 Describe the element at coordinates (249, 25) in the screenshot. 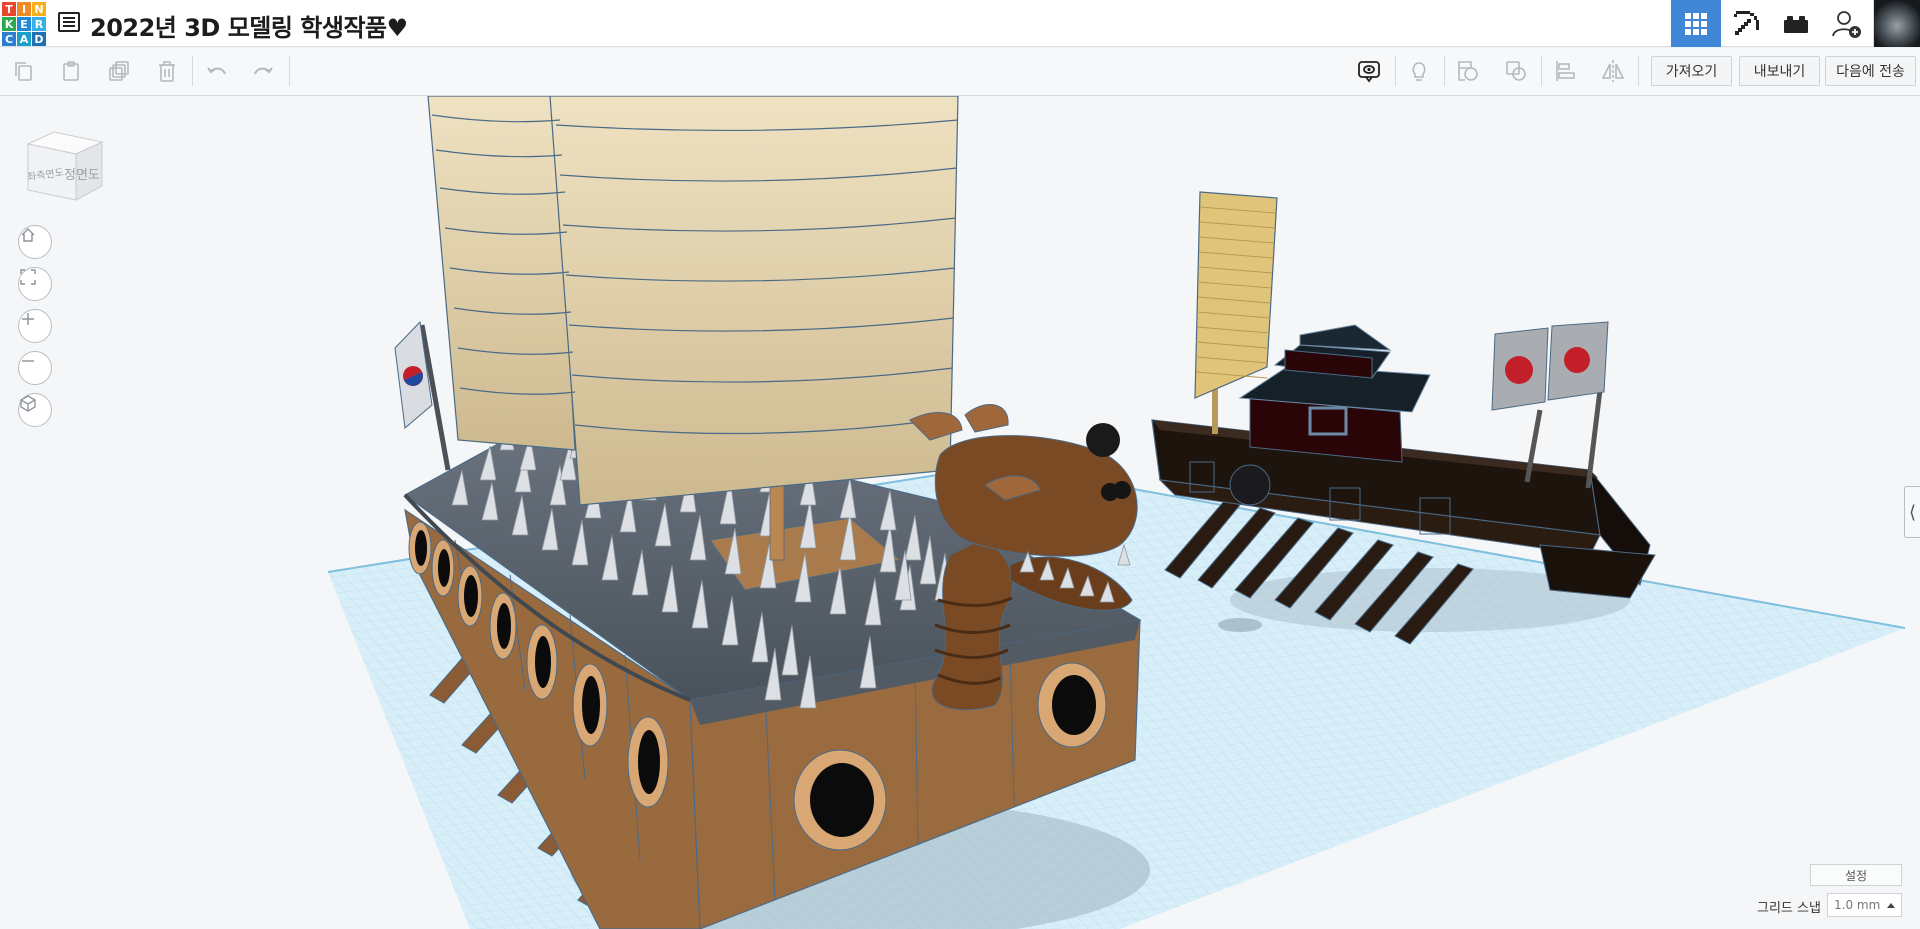

I see `design-title: 2022년 3D 모델링 학생작품♥` at that location.